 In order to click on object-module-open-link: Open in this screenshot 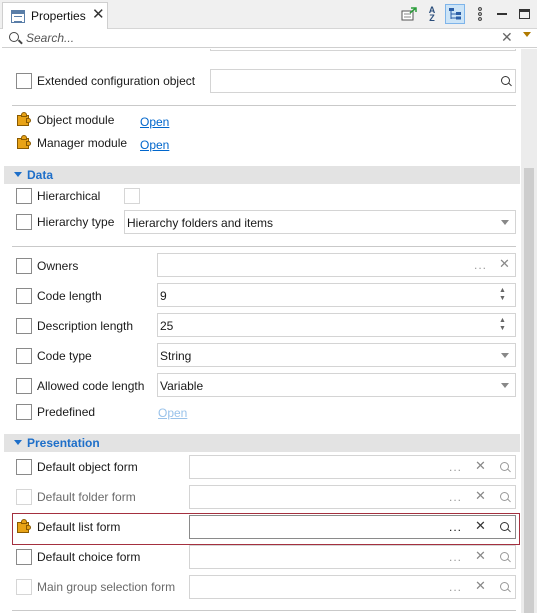, I will do `click(154, 122)`.